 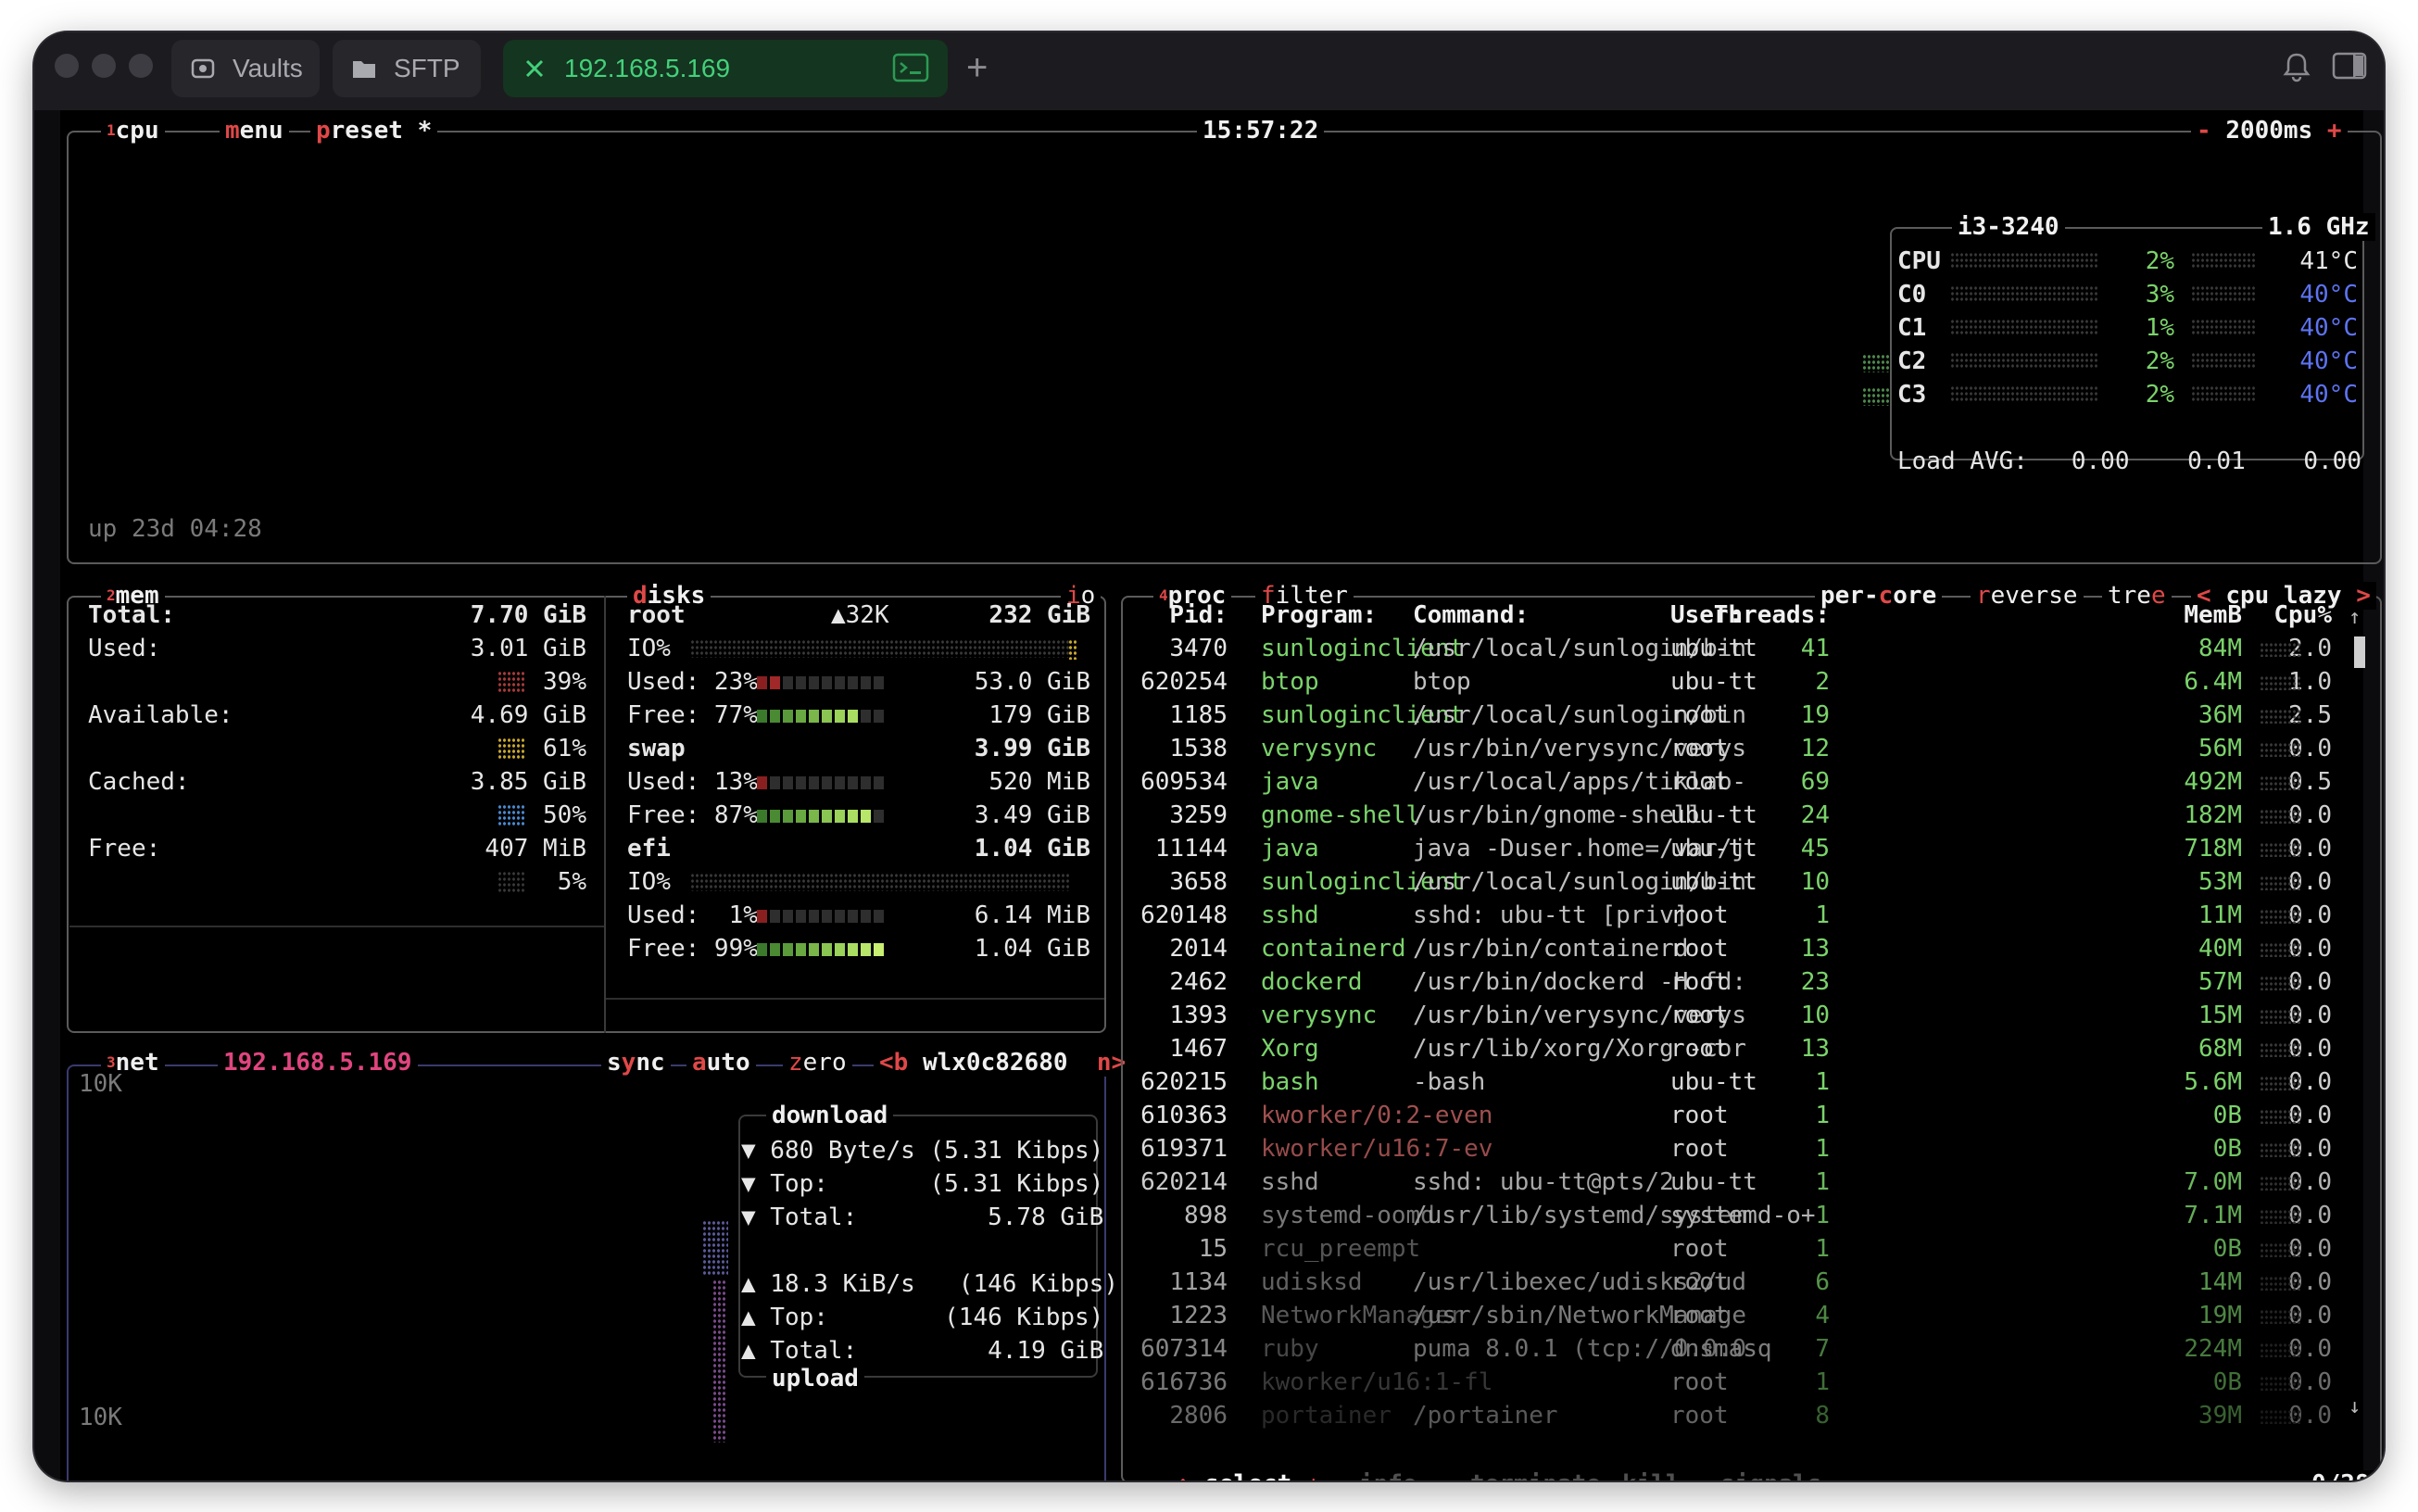 I want to click on cell-pid: 15, so click(x=1213, y=1249).